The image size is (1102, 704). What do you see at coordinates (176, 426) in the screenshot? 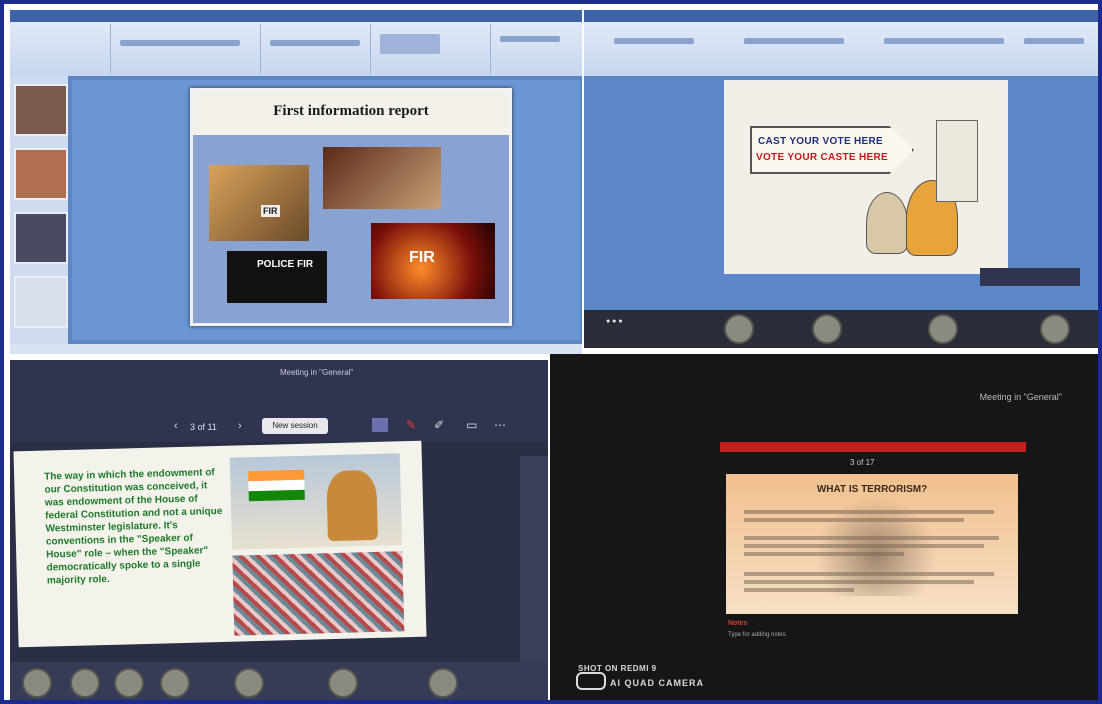
I see `prev-slide-icon: ‹` at bounding box center [176, 426].